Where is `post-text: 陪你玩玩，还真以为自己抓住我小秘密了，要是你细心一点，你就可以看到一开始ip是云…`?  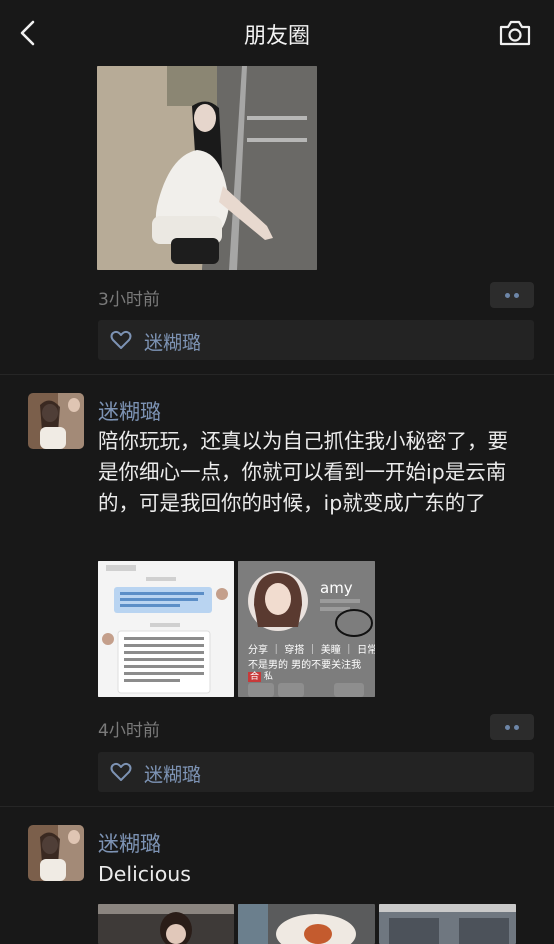 post-text: 陪你玩玩，还真以为自己抓住我小秘密了，要是你细心一点，你就可以看到一开始ip是云… is located at coordinates (303, 472).